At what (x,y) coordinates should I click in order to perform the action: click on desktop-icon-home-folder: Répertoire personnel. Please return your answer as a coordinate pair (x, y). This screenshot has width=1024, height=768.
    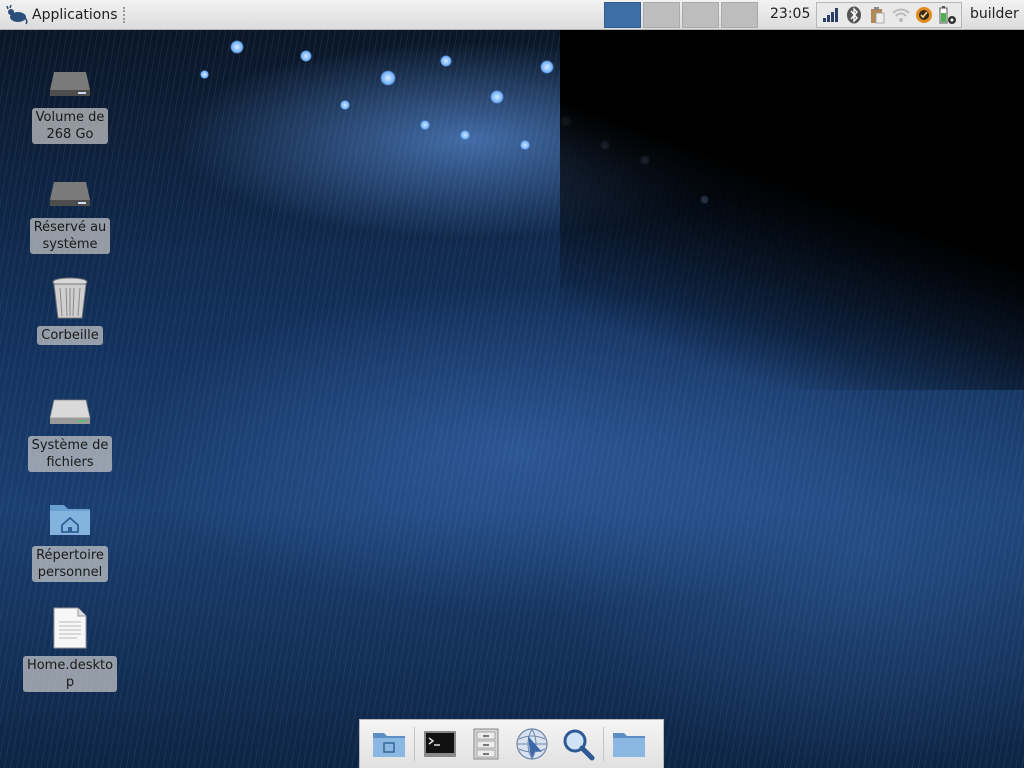
    Looking at the image, I should click on (70, 538).